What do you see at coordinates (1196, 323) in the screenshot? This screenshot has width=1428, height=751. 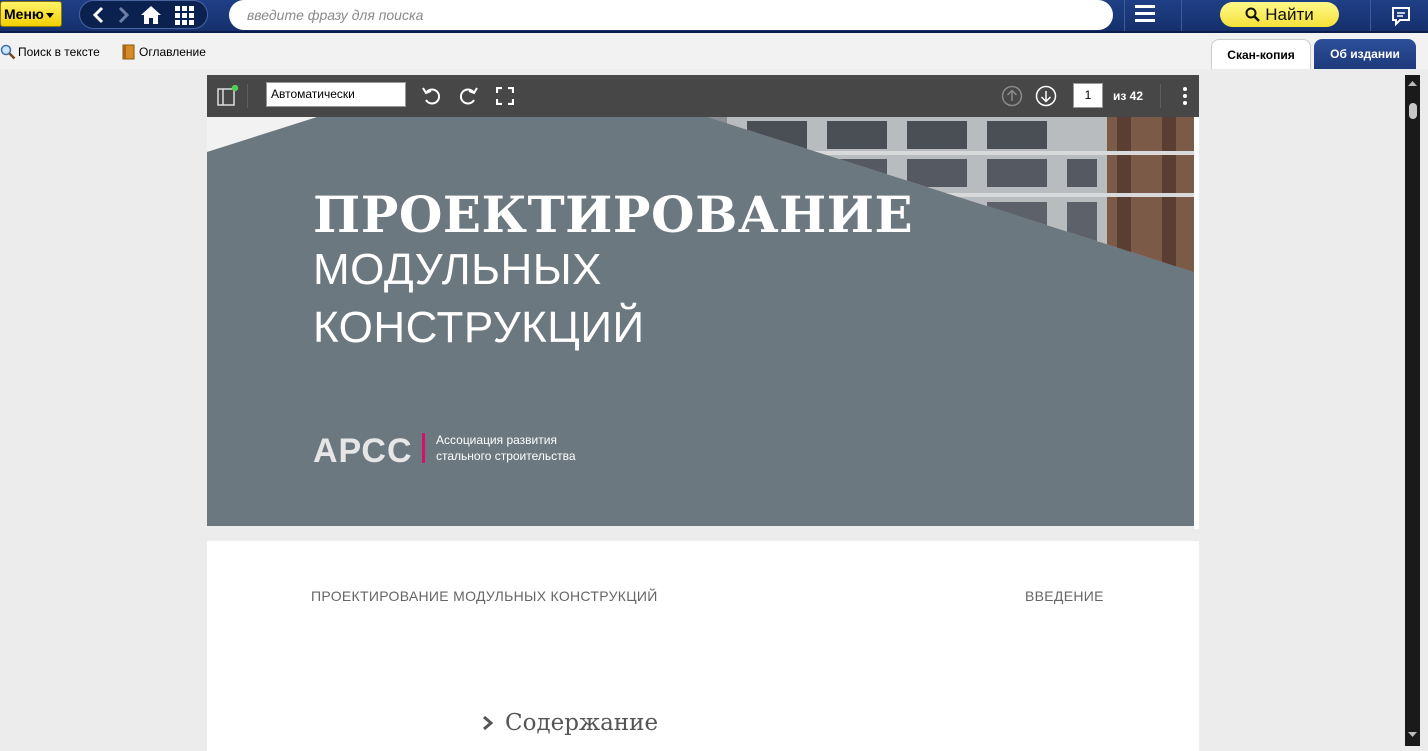 I see `page-edge` at bounding box center [1196, 323].